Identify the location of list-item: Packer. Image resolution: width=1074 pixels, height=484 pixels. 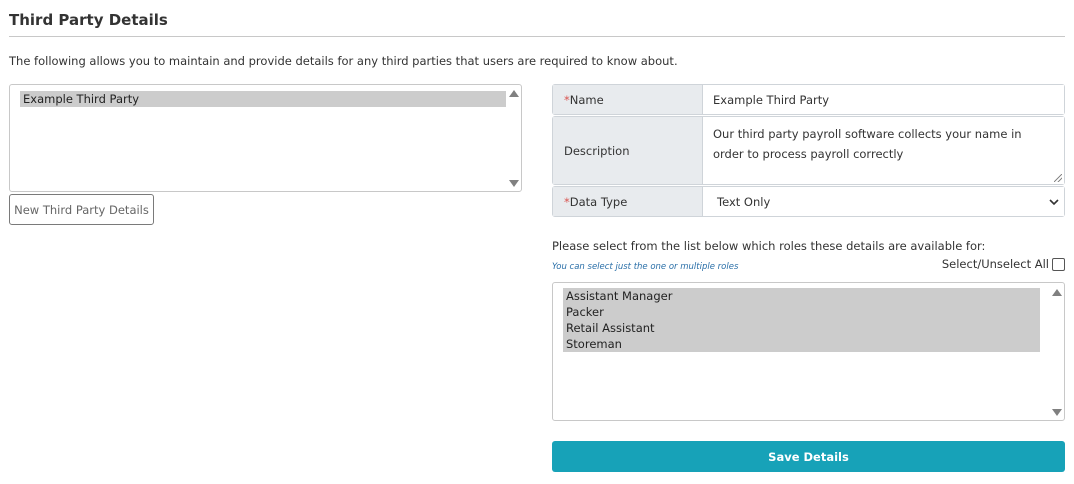
(801, 312).